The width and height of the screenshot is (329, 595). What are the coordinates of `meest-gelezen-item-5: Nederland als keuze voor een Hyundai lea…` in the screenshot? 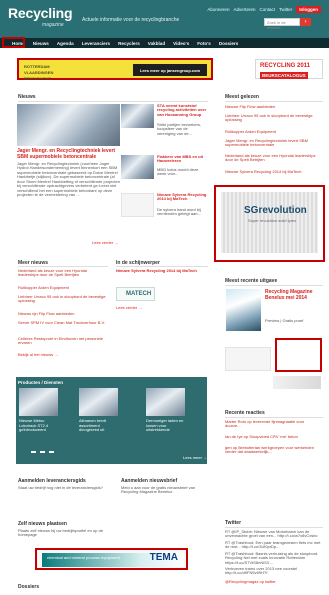 It's located at (272, 158).